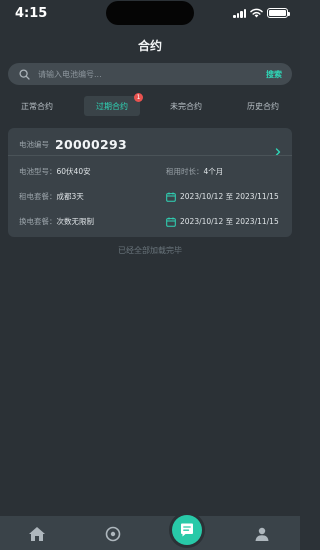 The height and width of the screenshot is (550, 320). Describe the element at coordinates (229, 196) in the screenshot. I see `rent-period-value: 2023/10/12 至 2023/11/15` at that location.